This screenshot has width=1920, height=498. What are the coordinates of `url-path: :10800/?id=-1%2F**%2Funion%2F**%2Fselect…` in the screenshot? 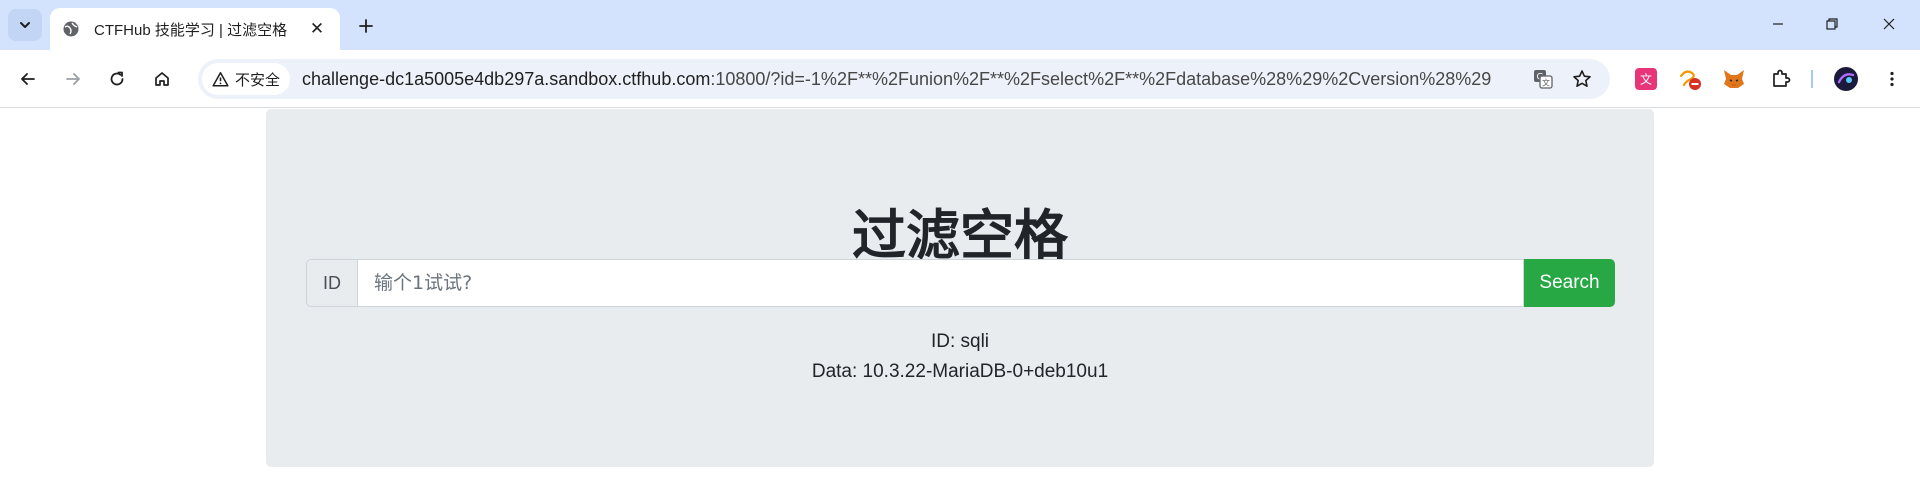 It's located at (1101, 78).